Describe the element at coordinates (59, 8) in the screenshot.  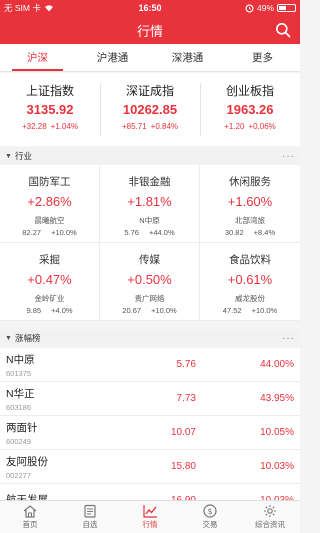
I see `status-left: 无 SIM 卡` at that location.